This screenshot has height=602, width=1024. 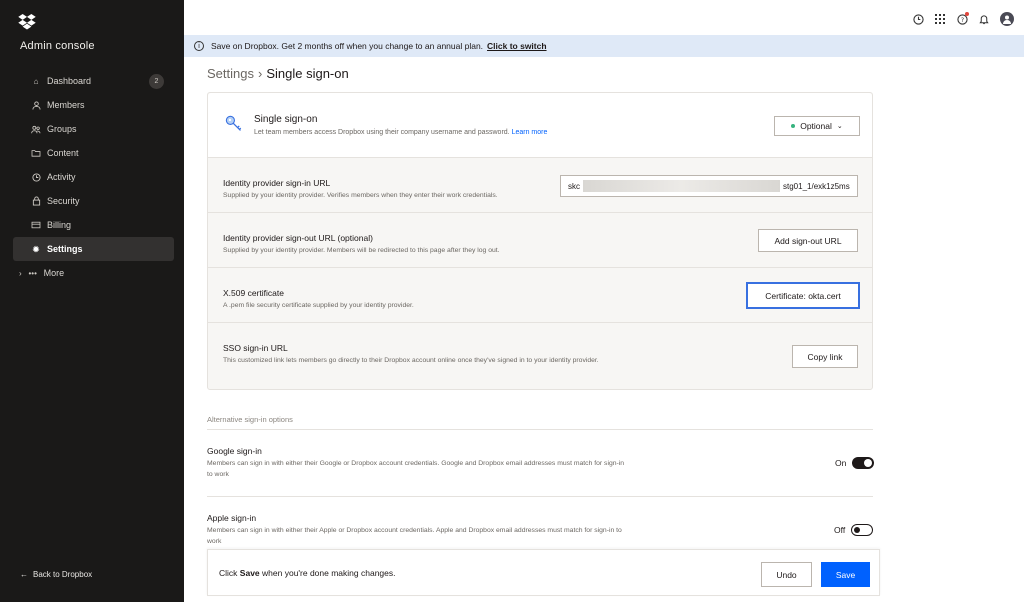 What do you see at coordinates (63, 153) in the screenshot?
I see `sidebar-item-label: Content` at bounding box center [63, 153].